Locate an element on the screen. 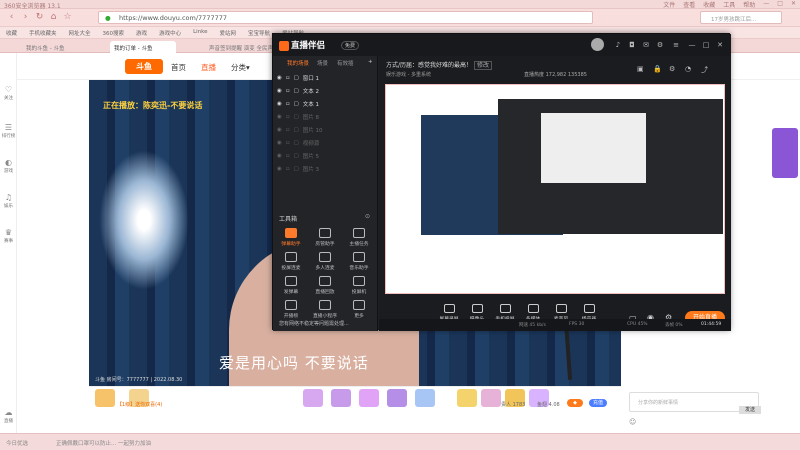 The width and height of the screenshot is (800, 450). tool-item: 直播小程序 is located at coordinates (325, 309).